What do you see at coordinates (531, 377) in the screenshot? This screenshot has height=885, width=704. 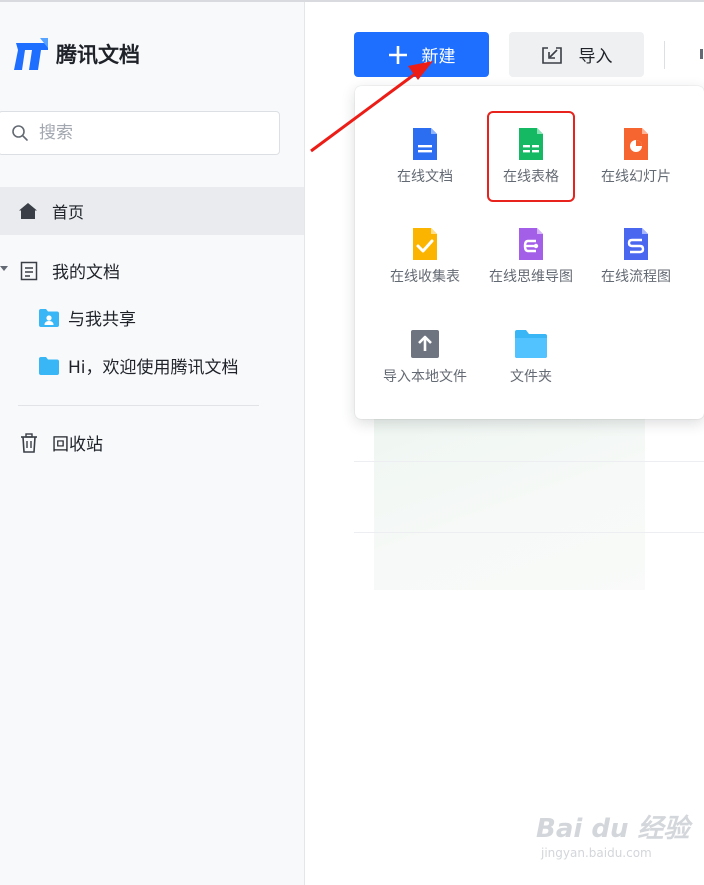 I see `menu-item-label: 文件夹` at bounding box center [531, 377].